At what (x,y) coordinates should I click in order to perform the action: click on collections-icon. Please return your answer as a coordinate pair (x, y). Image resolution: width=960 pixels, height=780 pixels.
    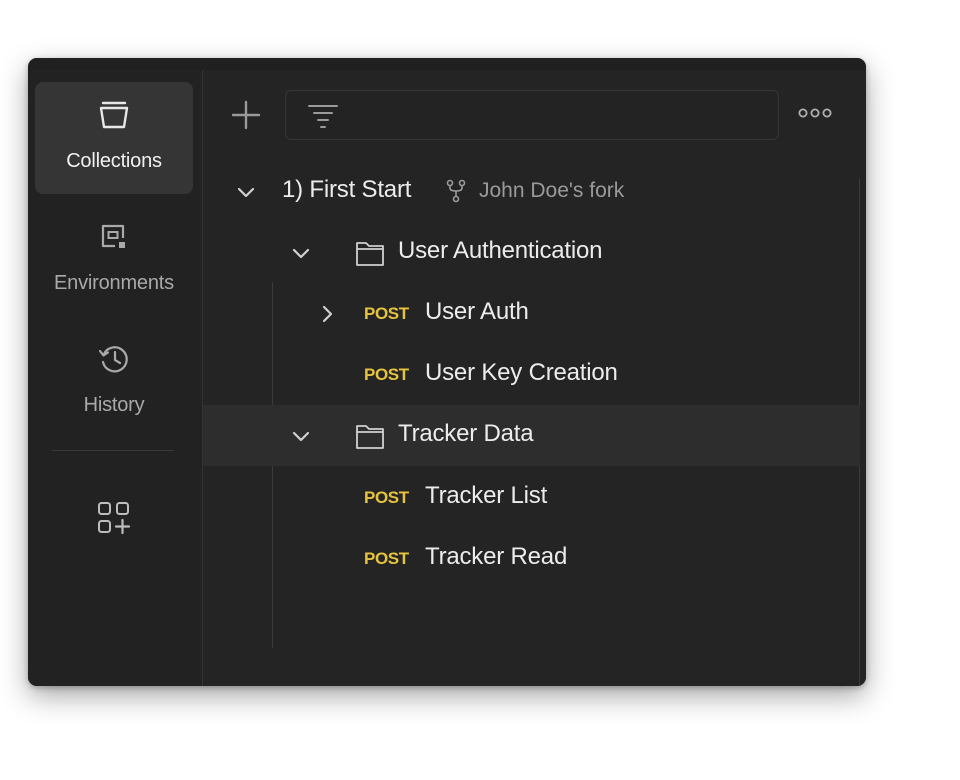
    Looking at the image, I should click on (114, 115).